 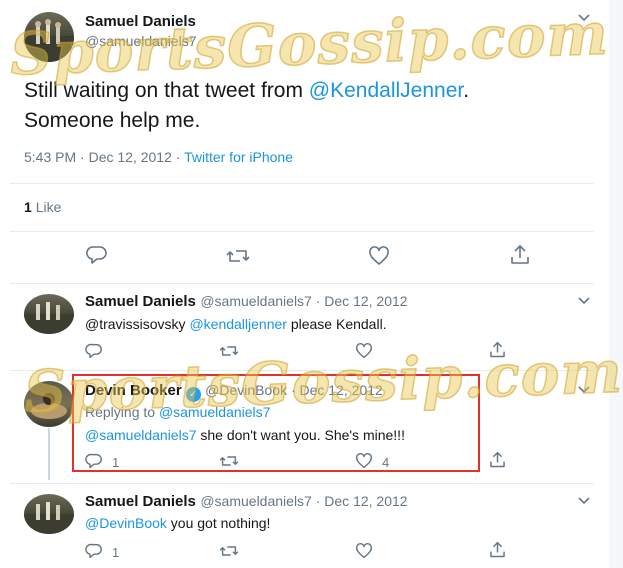 I want to click on reply-text-part: @travissisovsky, so click(x=137, y=324).